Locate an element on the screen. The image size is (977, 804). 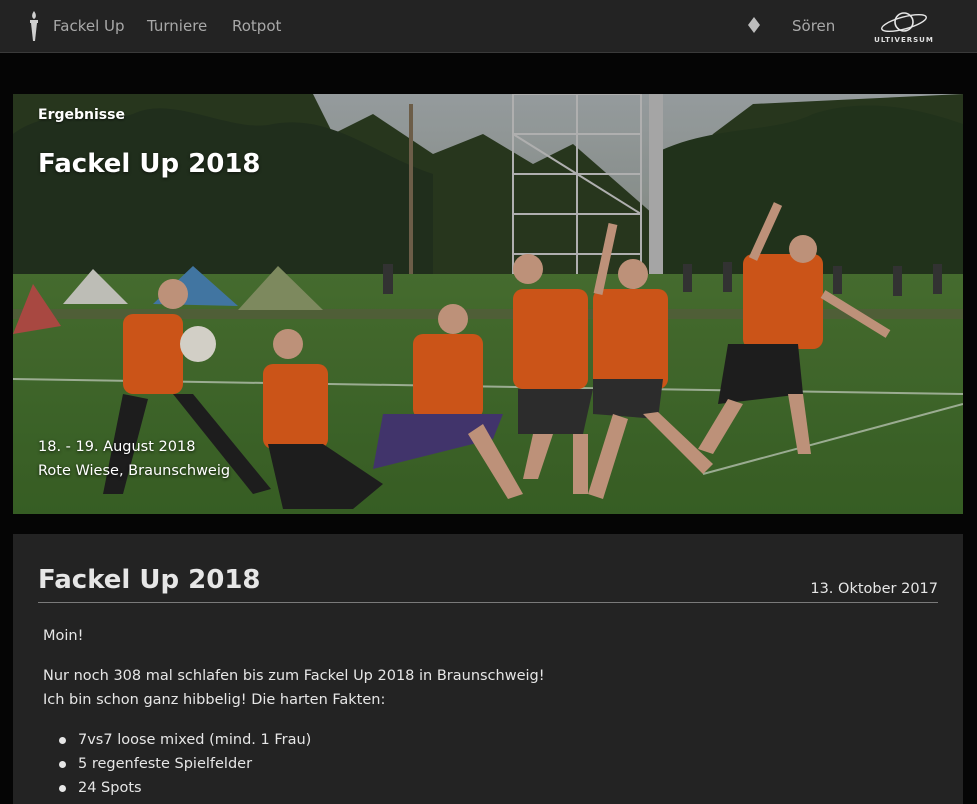
diamond-icon is located at coordinates (754, 25).